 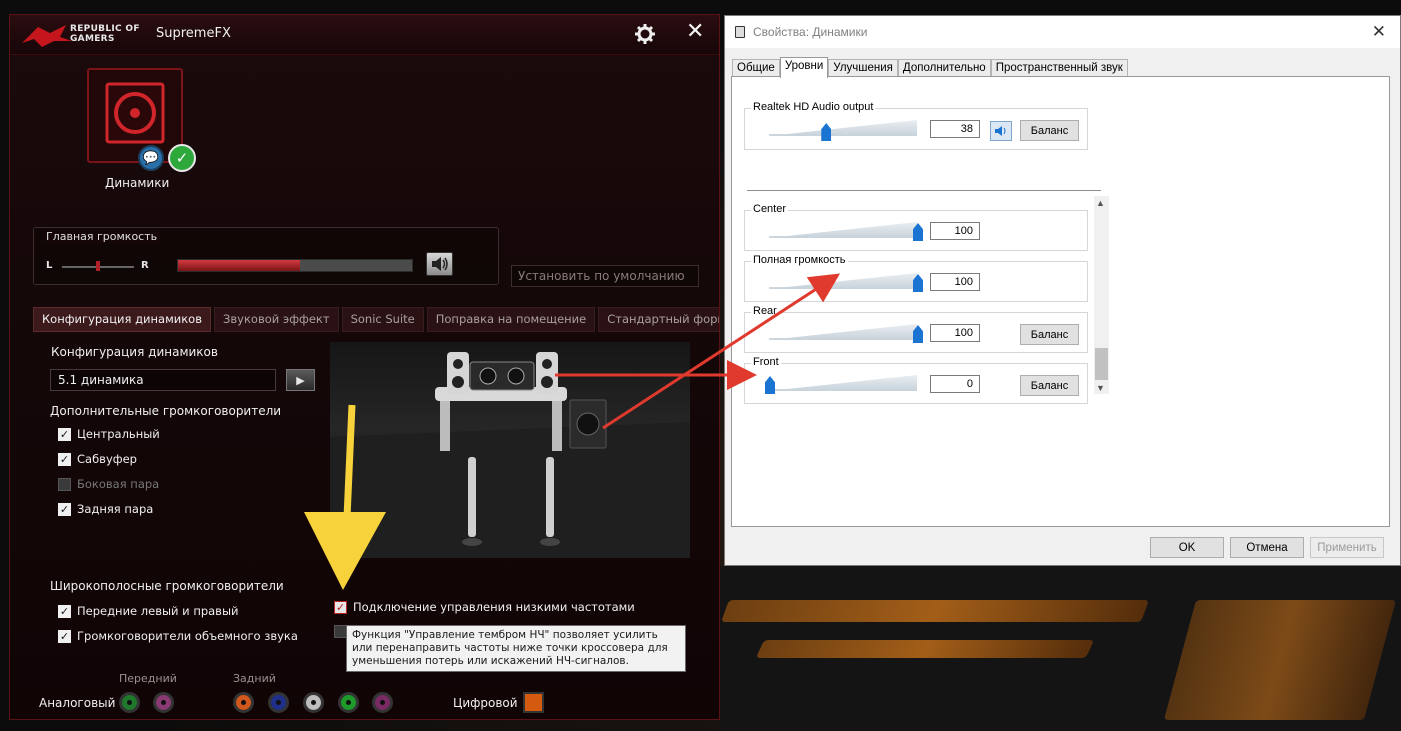 What do you see at coordinates (148, 611) in the screenshot?
I see `checkbox-front-lr: ✓ Передние левый и правый` at bounding box center [148, 611].